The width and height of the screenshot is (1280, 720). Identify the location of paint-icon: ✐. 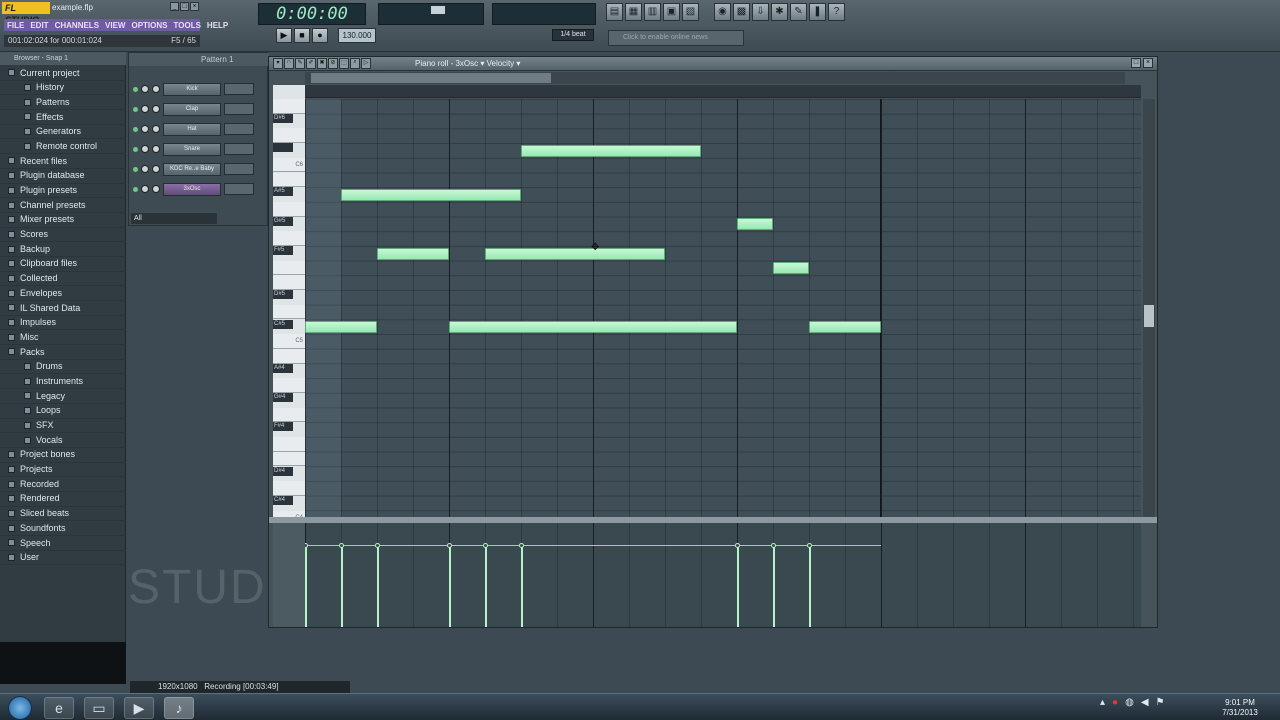
(311, 63).